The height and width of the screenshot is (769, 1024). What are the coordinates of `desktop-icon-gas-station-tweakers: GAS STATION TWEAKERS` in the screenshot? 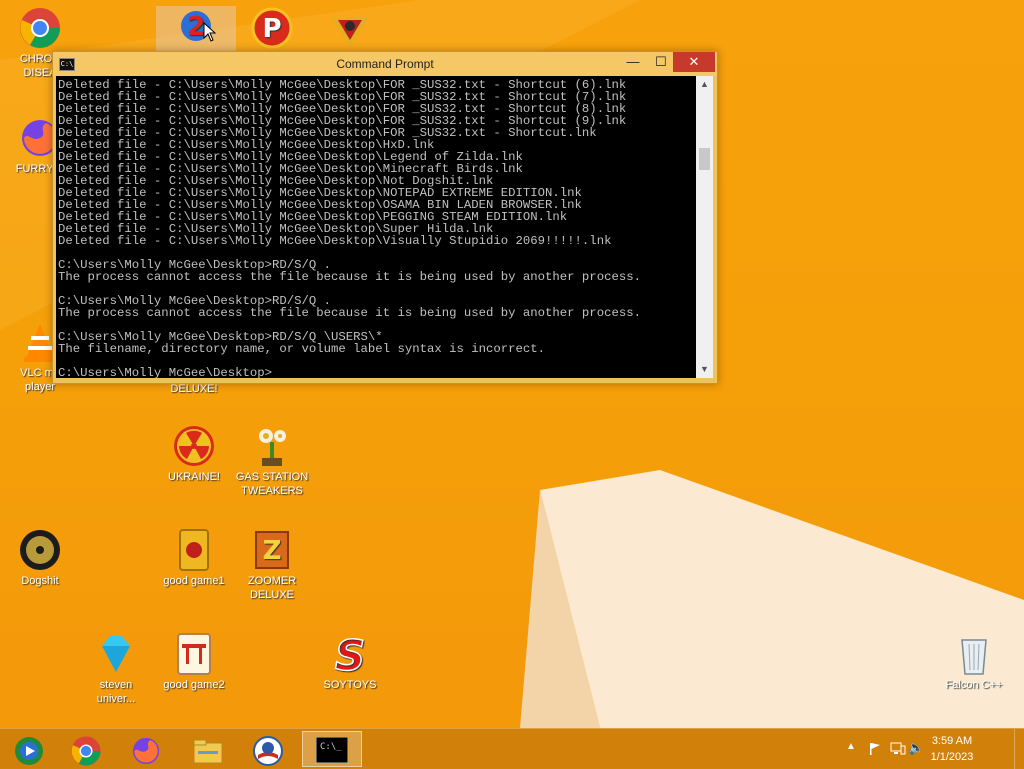 It's located at (272, 461).